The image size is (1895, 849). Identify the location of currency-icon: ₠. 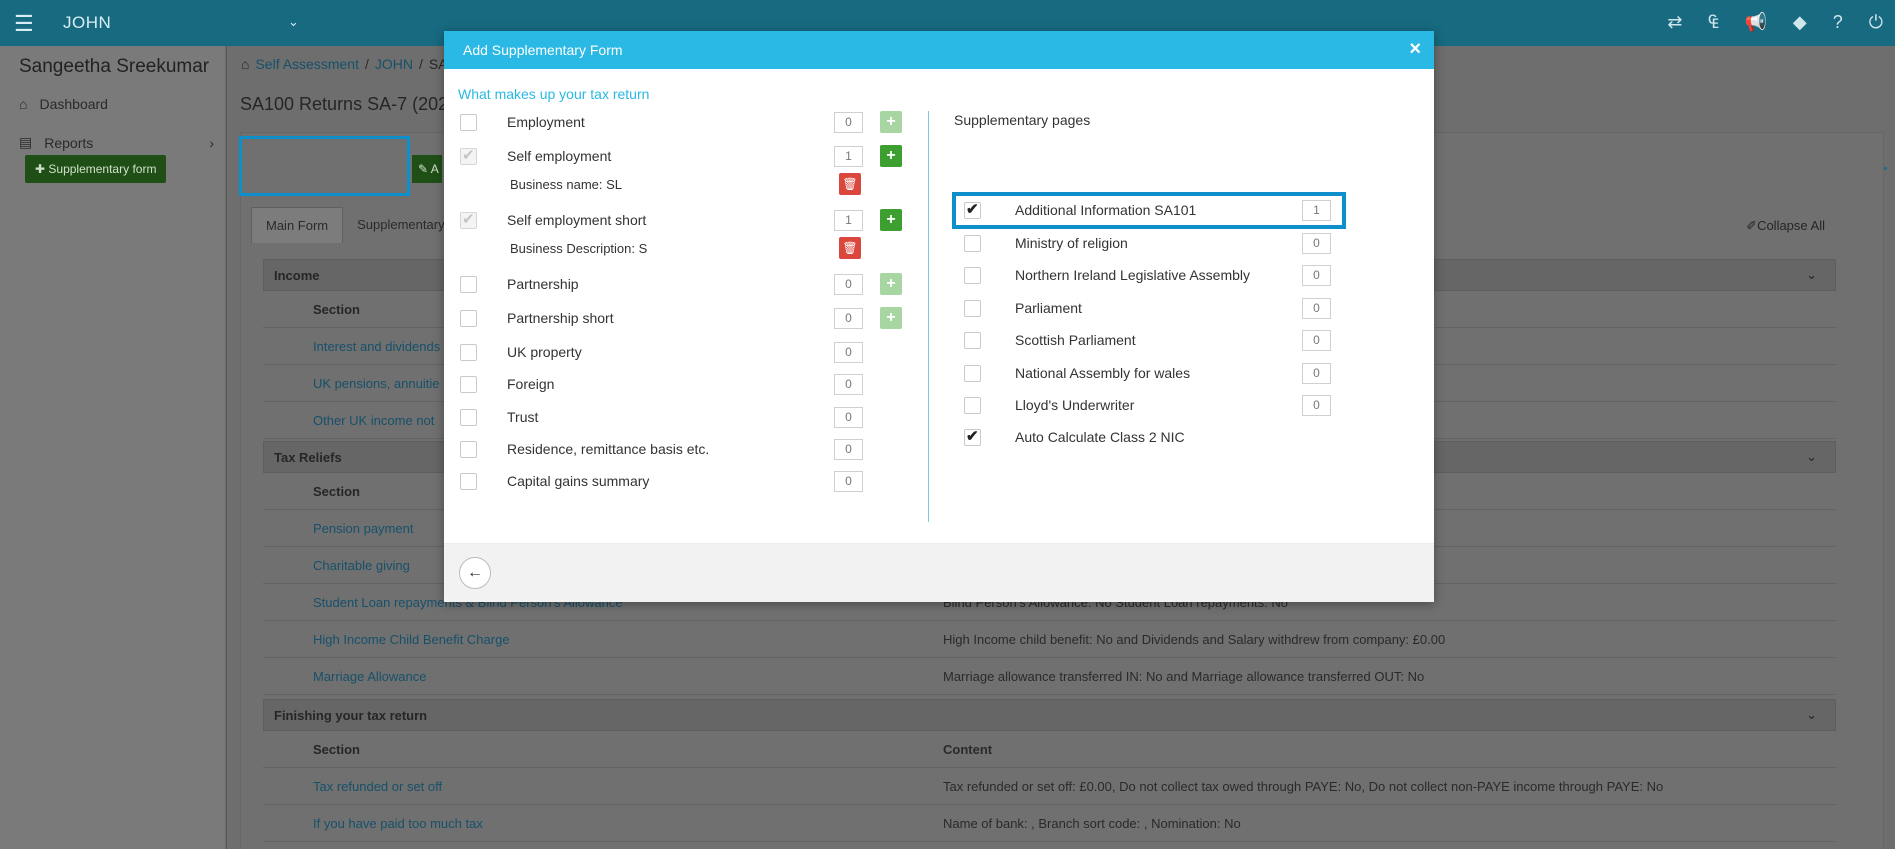
(1713, 22).